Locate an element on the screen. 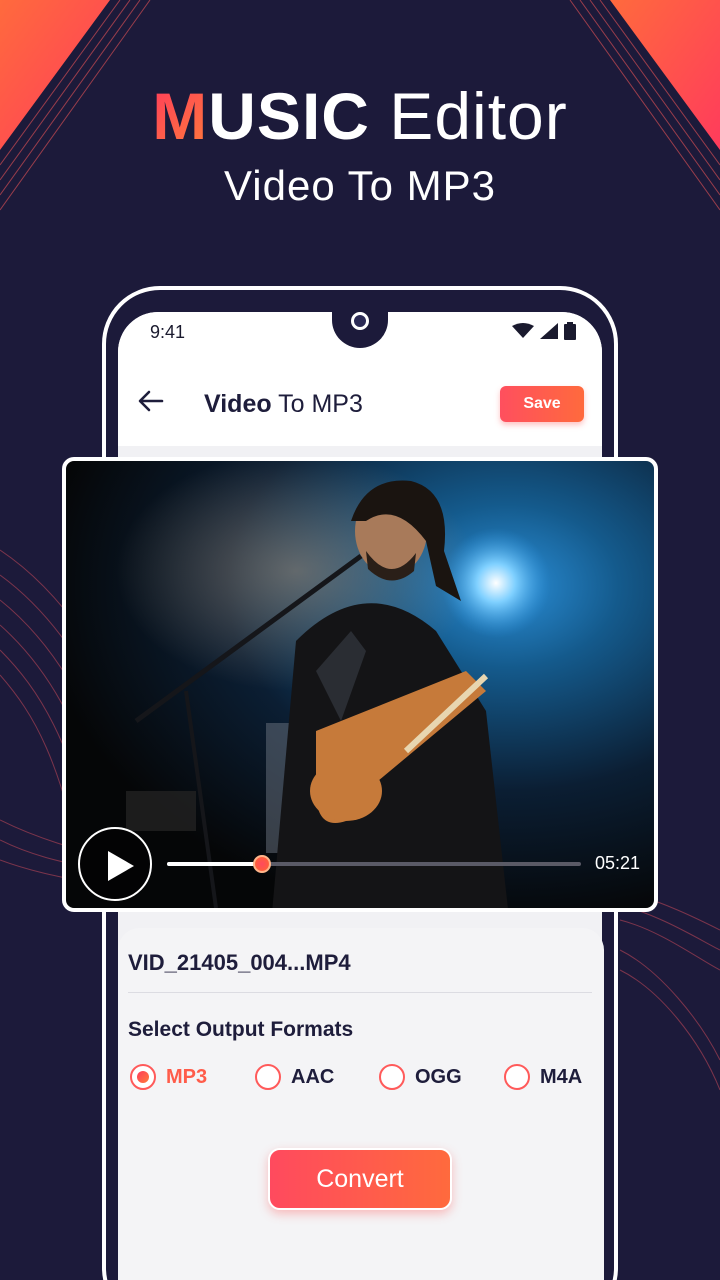  play-button is located at coordinates (115, 864).